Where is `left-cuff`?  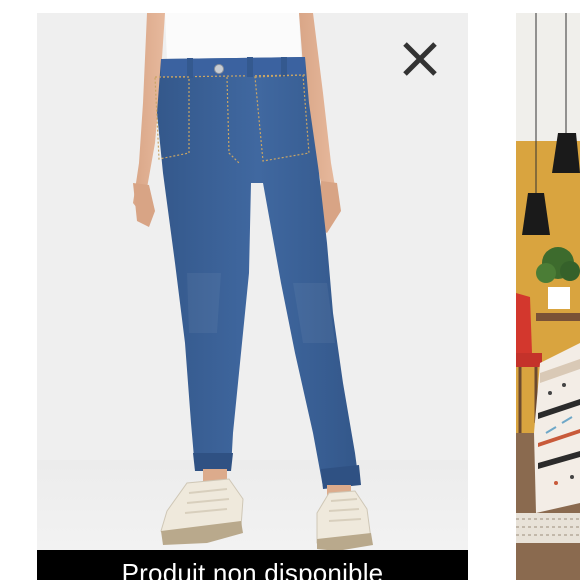
left-cuff is located at coordinates (213, 462).